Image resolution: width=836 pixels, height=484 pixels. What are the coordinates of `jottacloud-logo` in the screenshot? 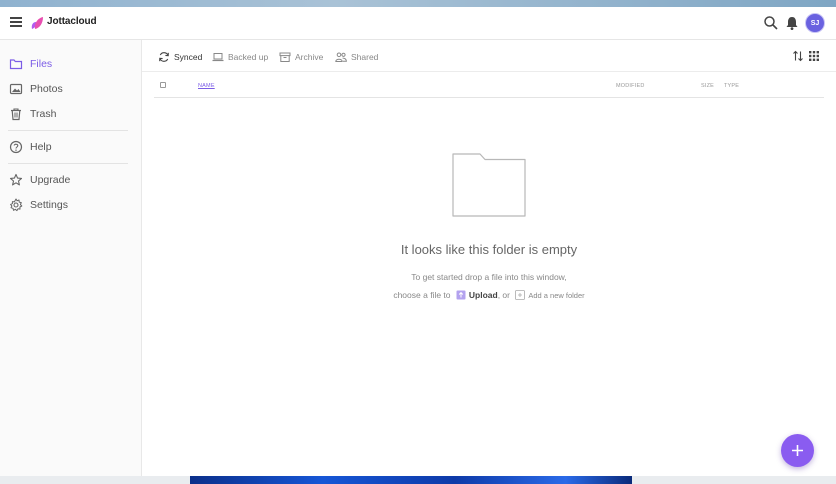 It's located at (37, 23).